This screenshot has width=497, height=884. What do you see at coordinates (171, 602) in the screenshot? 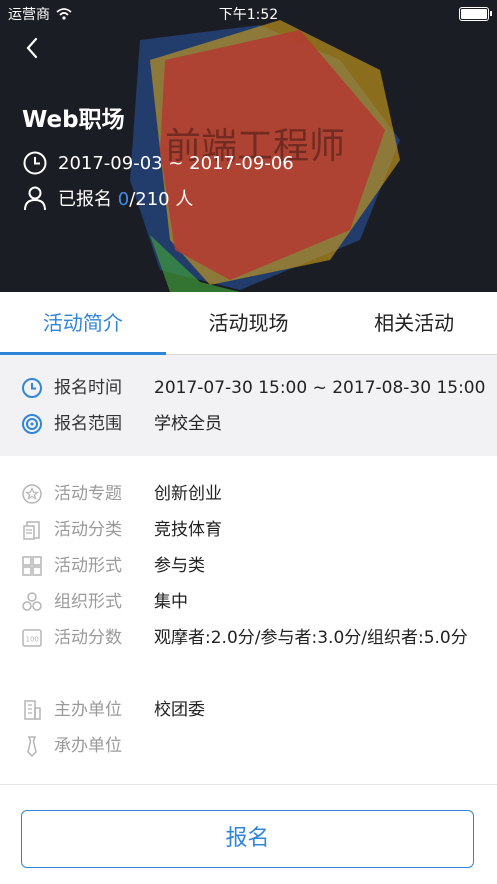
I see `org-value: 集中` at bounding box center [171, 602].